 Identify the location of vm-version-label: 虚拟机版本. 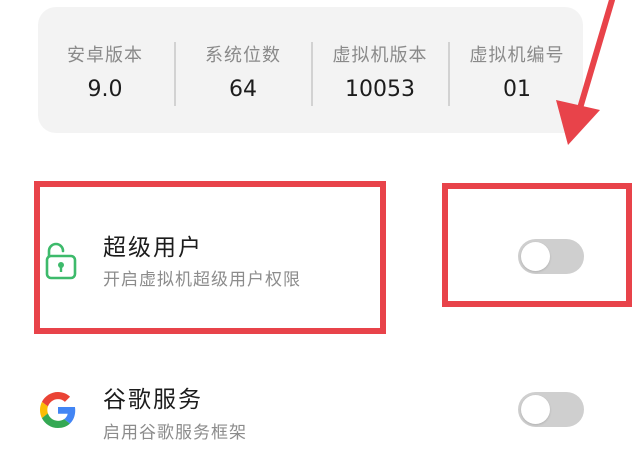
(380, 55).